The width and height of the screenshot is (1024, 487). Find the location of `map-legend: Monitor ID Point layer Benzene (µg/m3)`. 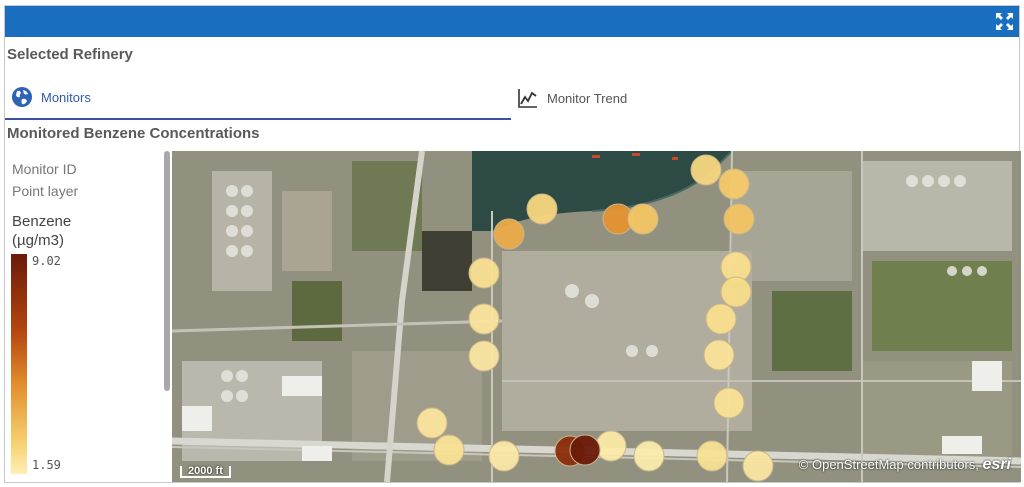

map-legend: Monitor ID Point layer Benzene (µg/m3) is located at coordinates (88, 316).